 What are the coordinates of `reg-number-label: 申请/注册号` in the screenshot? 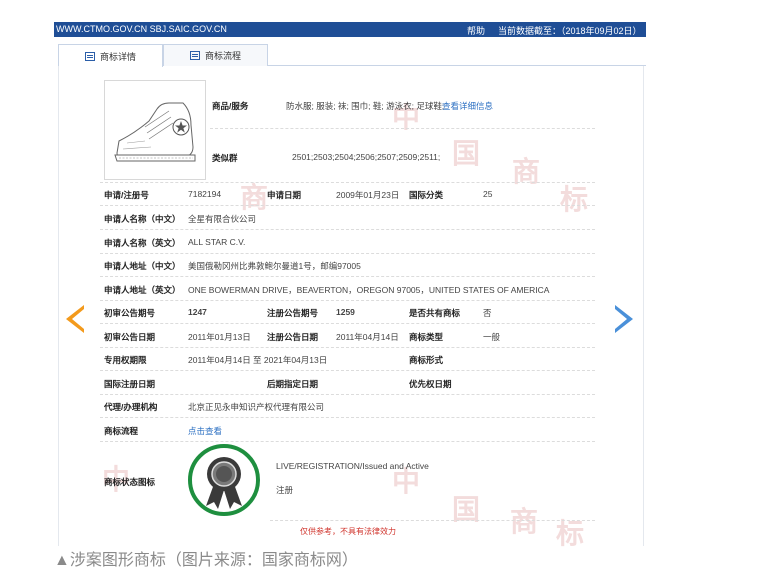 It's located at (126, 195).